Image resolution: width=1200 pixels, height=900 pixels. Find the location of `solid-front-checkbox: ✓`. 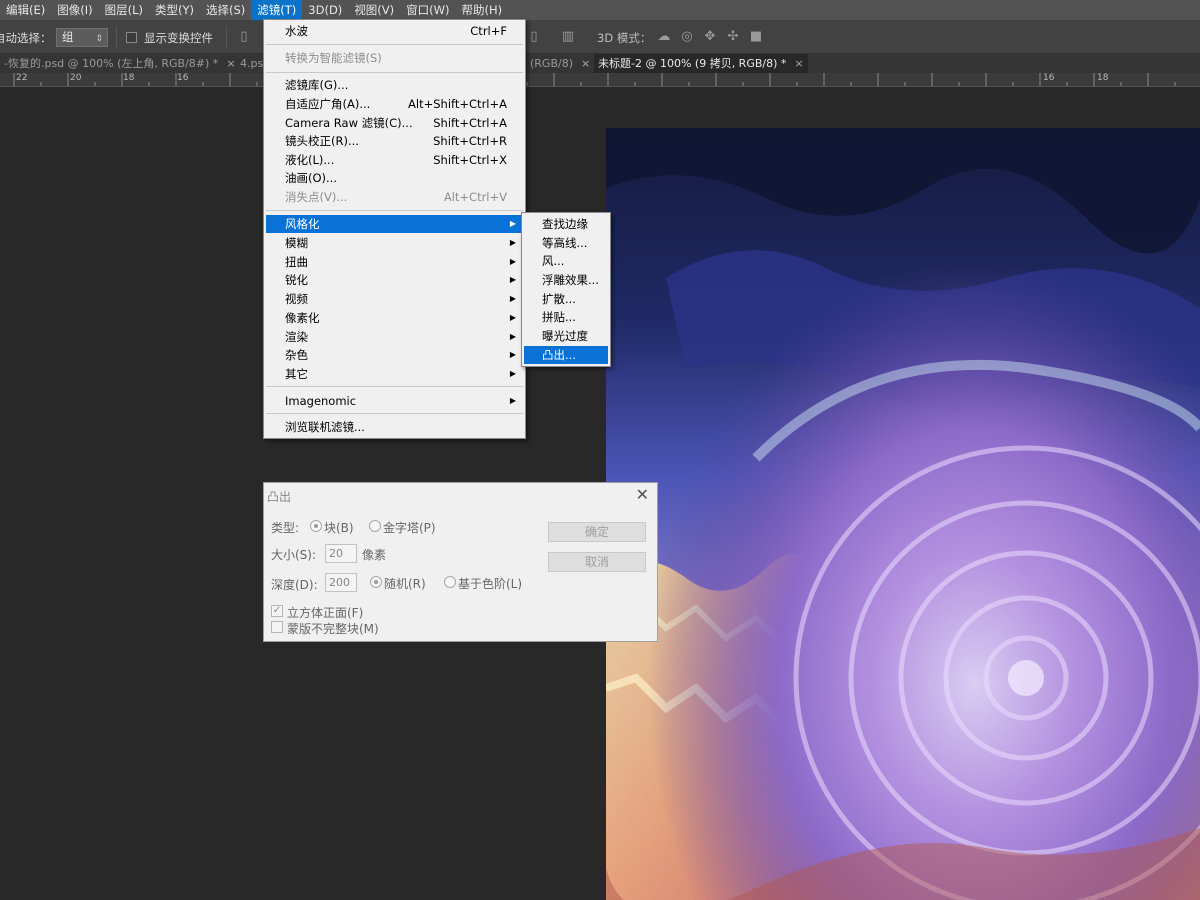

solid-front-checkbox: ✓ is located at coordinates (277, 611).